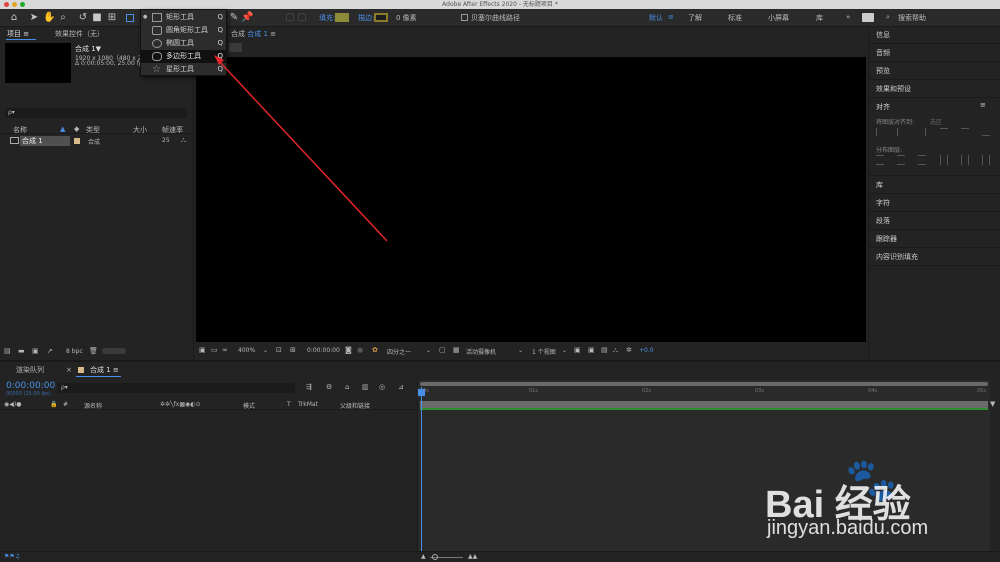 This screenshot has height=562, width=1000. Describe the element at coordinates (875, 500) in the screenshot. I see `baidu-watermark: 🐾 Bai 经验 jingyan.baidu.com` at that location.